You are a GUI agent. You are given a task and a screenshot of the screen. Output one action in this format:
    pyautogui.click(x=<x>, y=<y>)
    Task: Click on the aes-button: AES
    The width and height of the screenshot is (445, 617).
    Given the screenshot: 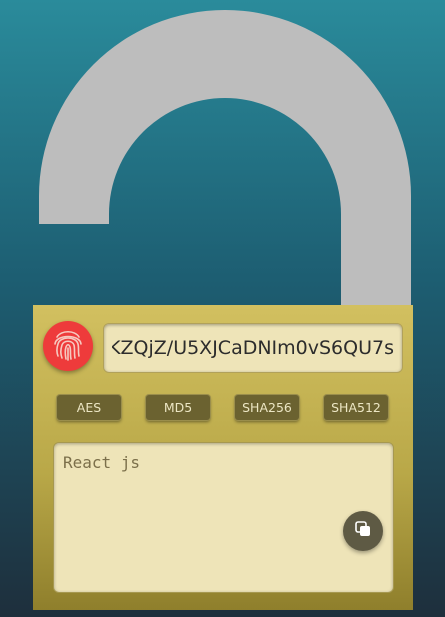 What is the action you would take?
    pyautogui.click(x=89, y=407)
    